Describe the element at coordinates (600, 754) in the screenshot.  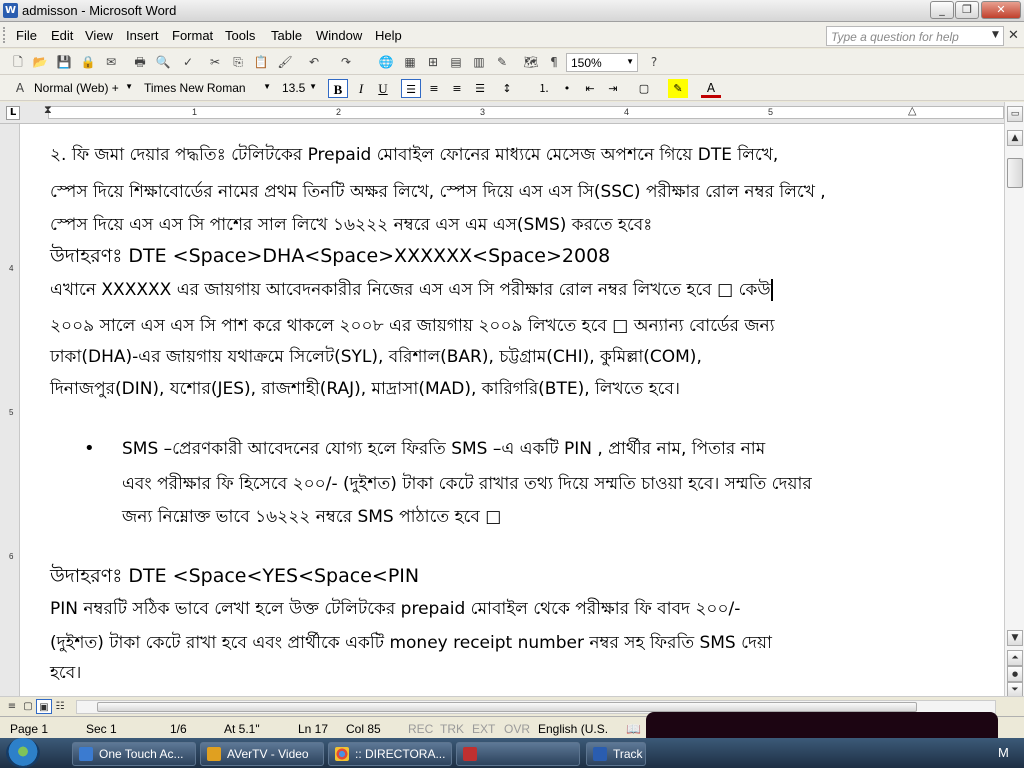
I see `word-icon` at that location.